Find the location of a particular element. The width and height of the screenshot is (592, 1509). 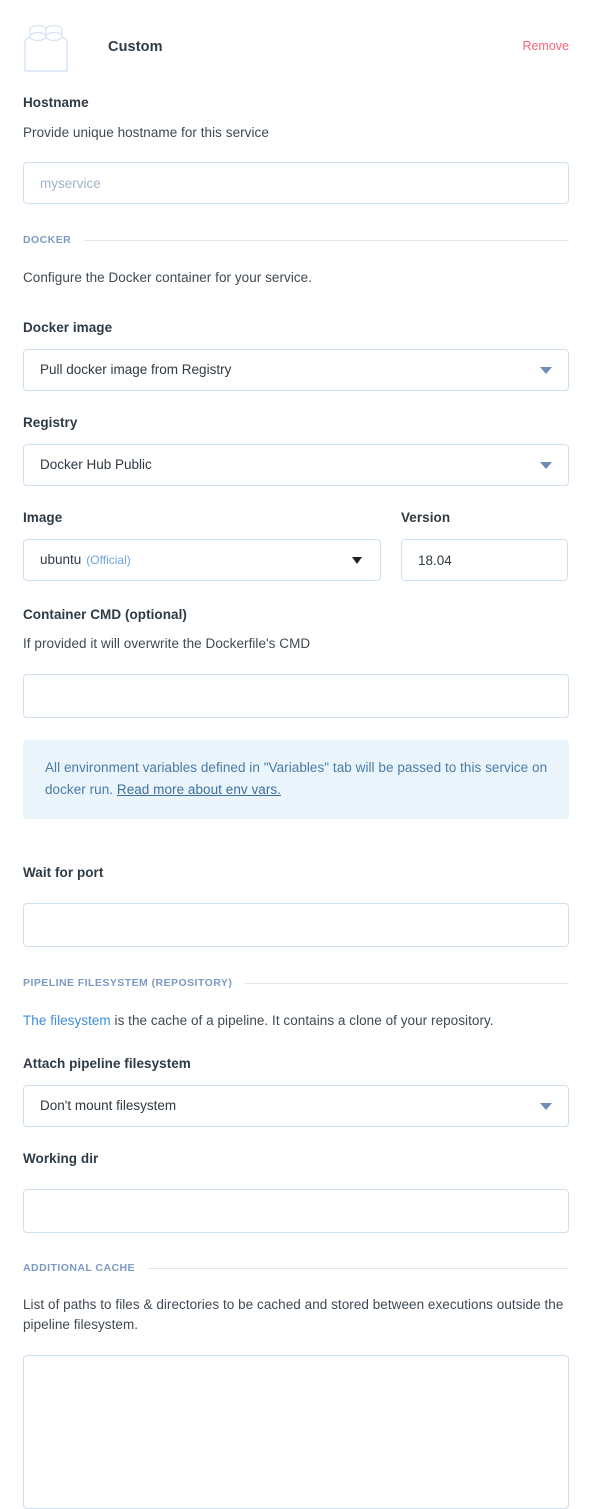

wait-for-port-field: Wait for port is located at coordinates (296, 905).